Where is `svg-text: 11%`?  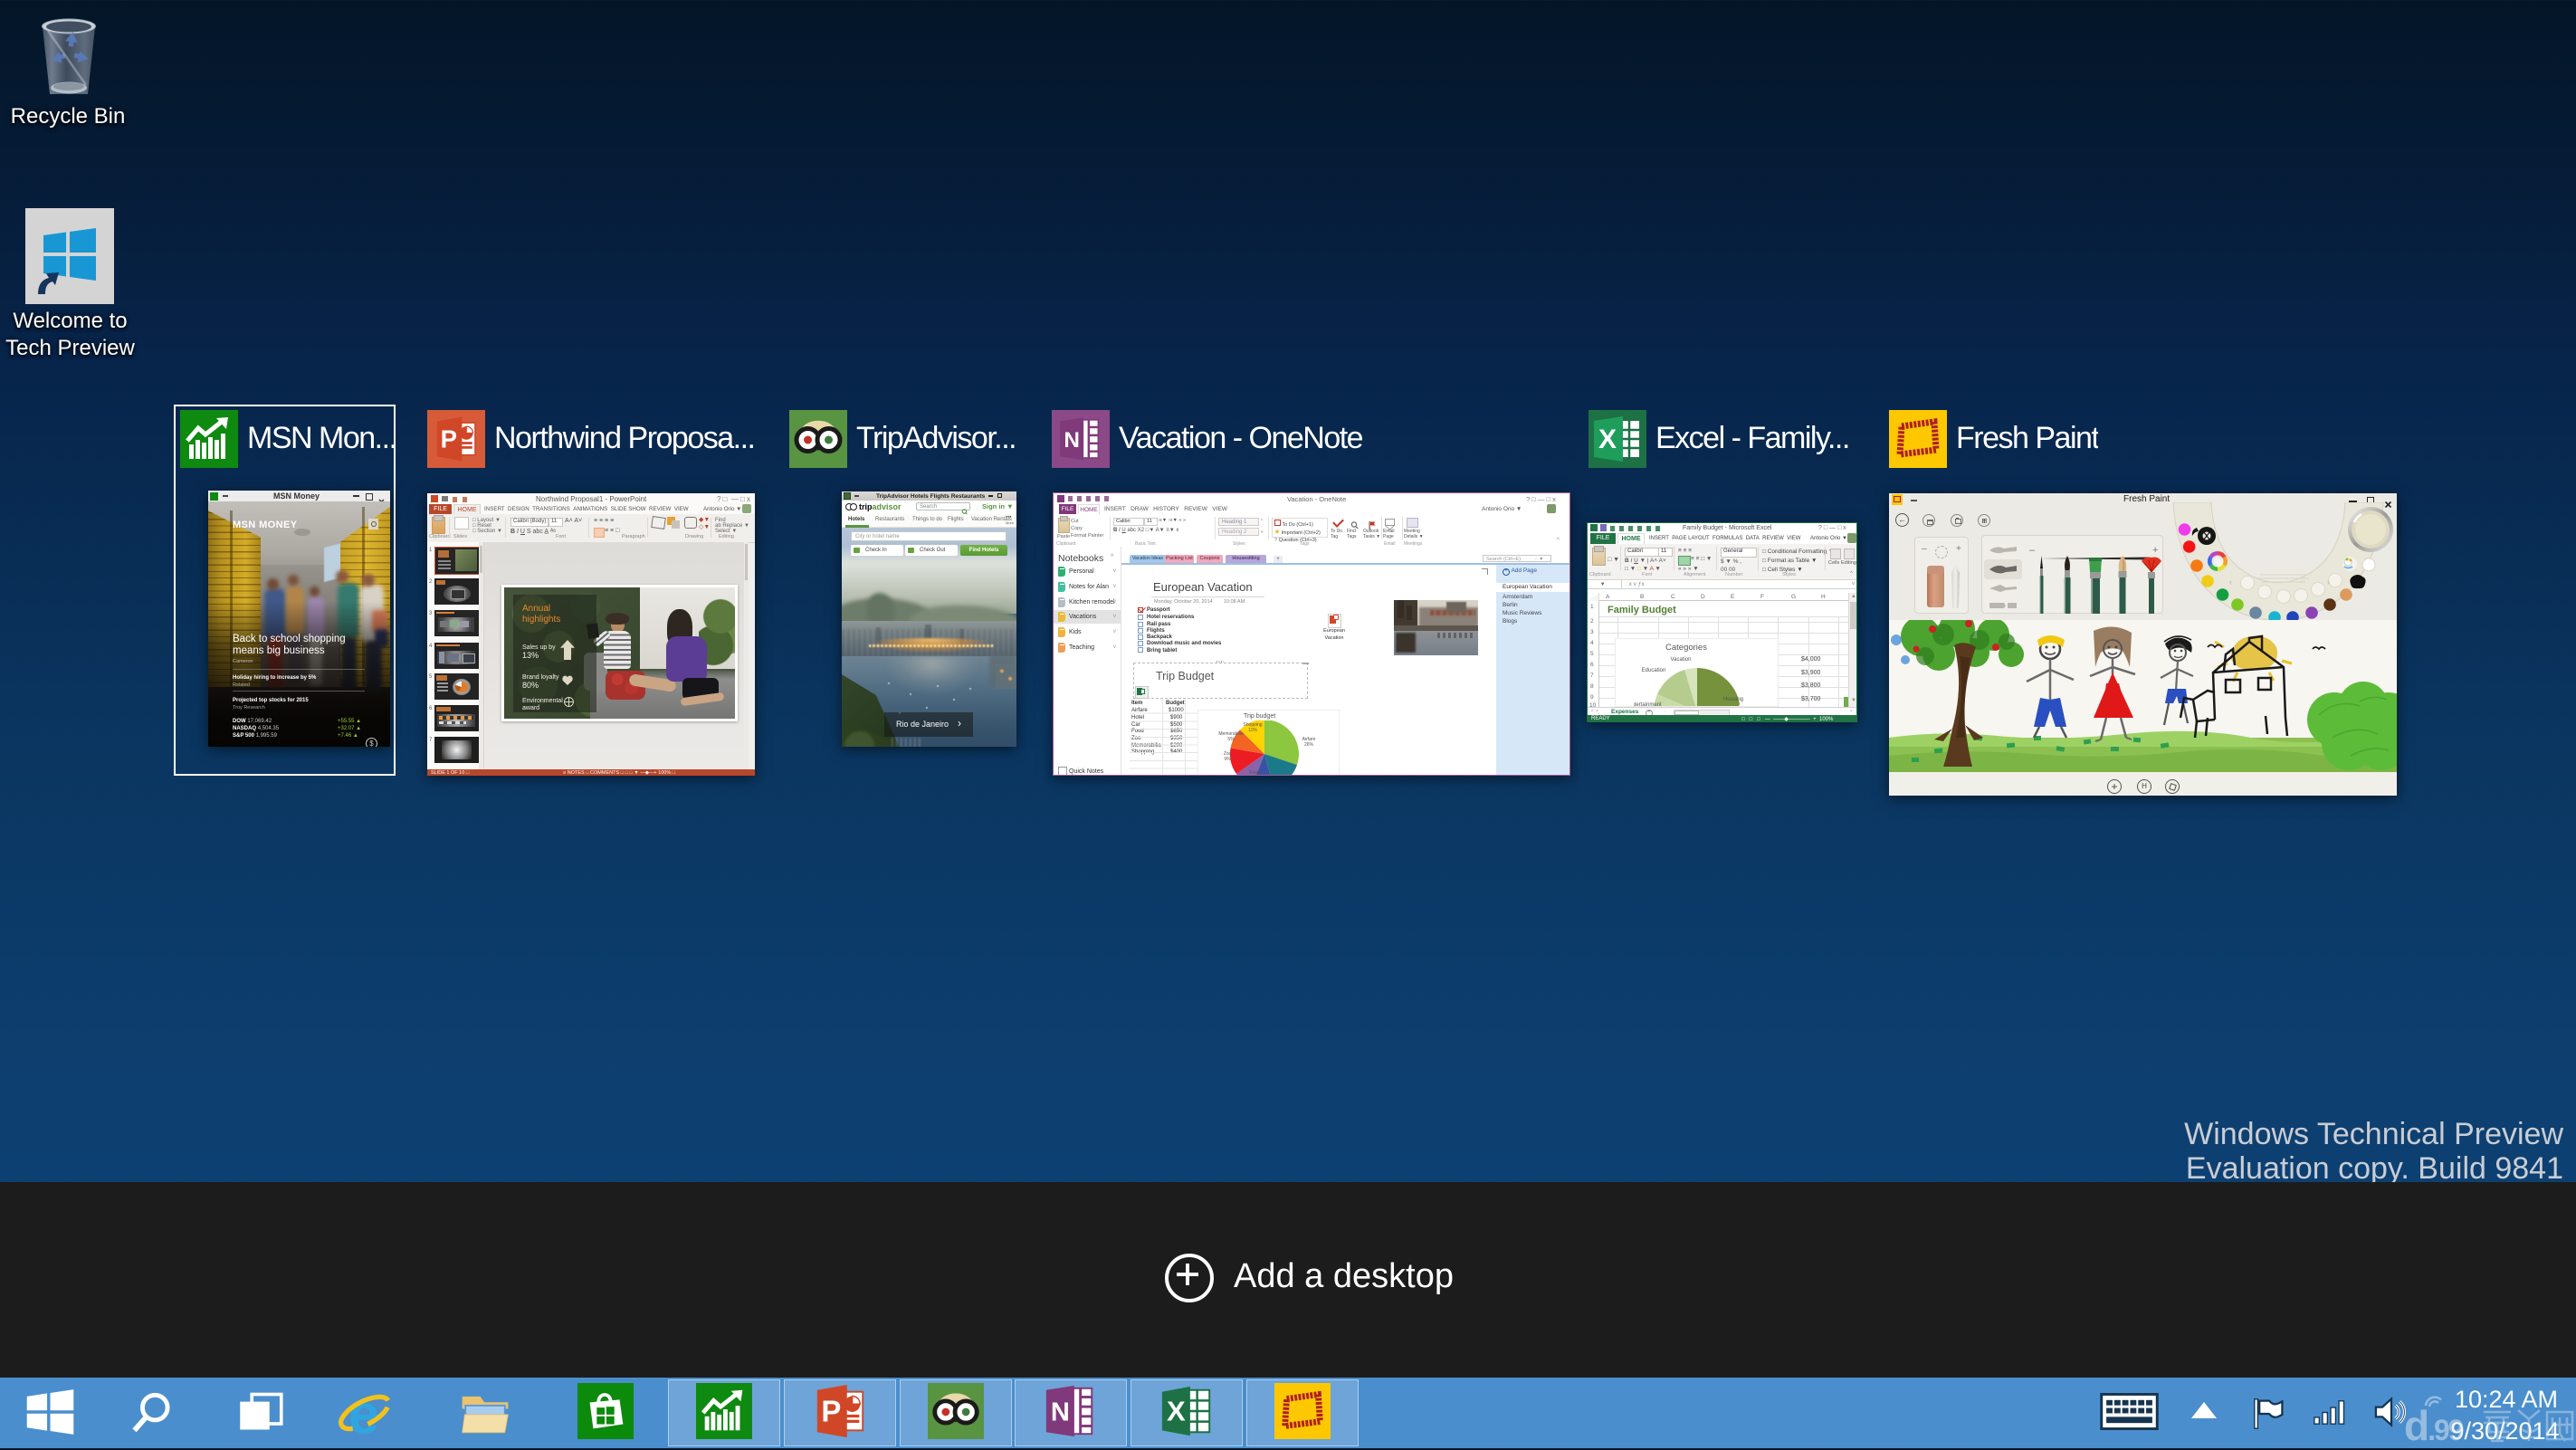 svg-text: 11% is located at coordinates (1252, 730).